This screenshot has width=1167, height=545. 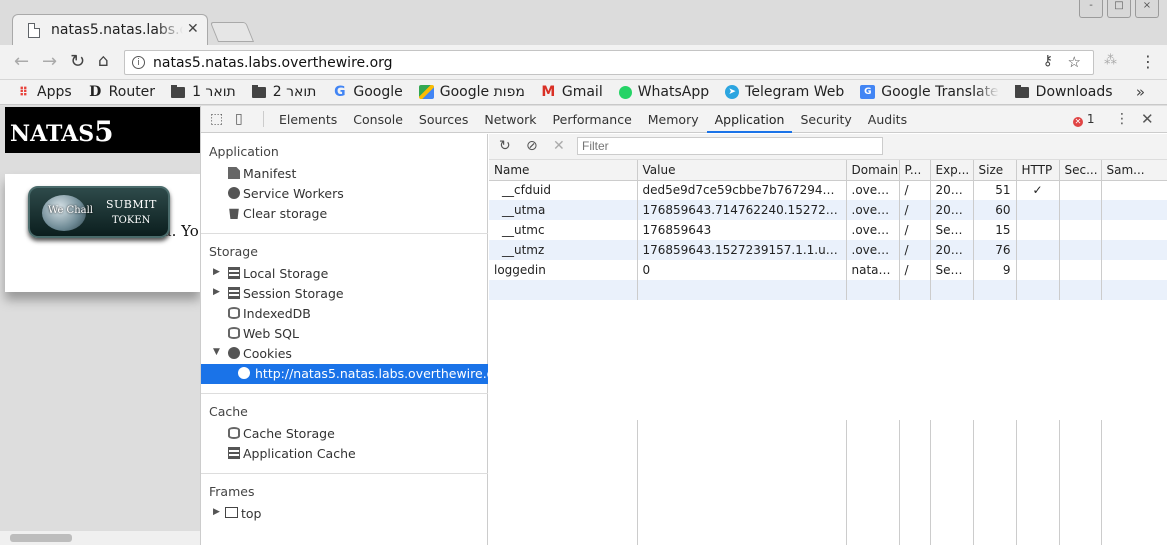 What do you see at coordinates (563, 170) in the screenshot?
I see `column-header-name: Name` at bounding box center [563, 170].